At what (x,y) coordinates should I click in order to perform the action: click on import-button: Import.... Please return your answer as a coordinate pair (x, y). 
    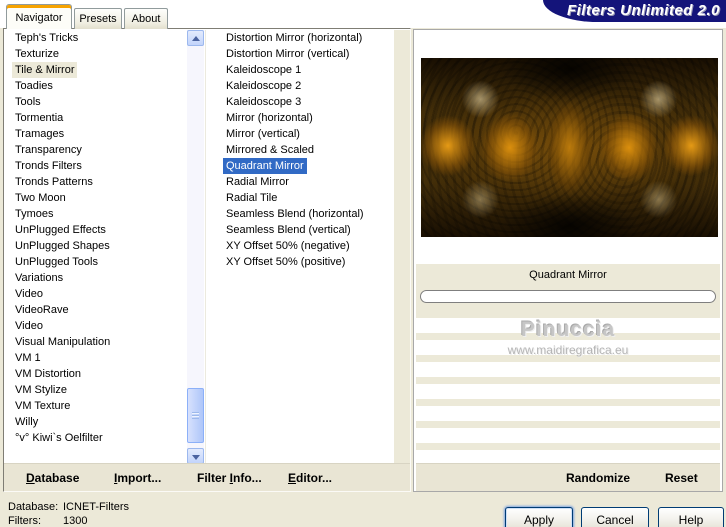
    Looking at the image, I should click on (137, 478).